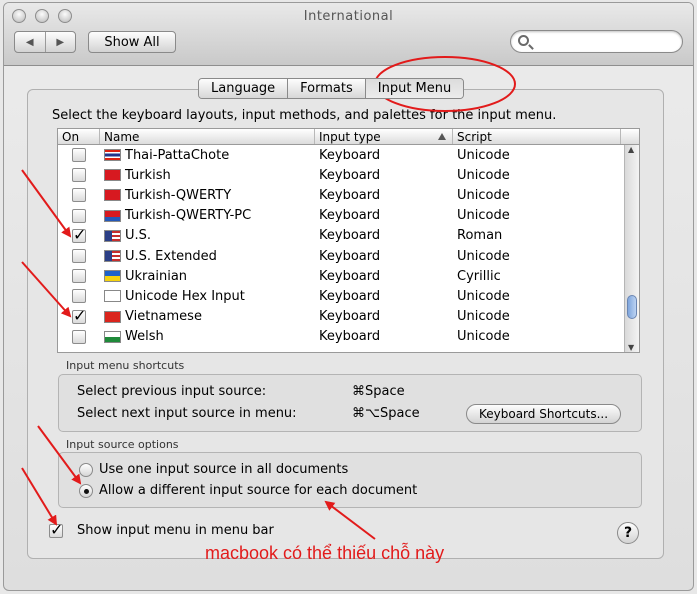 This screenshot has width=697, height=594. I want to click on tab-input-menu: Input Menu, so click(414, 88).